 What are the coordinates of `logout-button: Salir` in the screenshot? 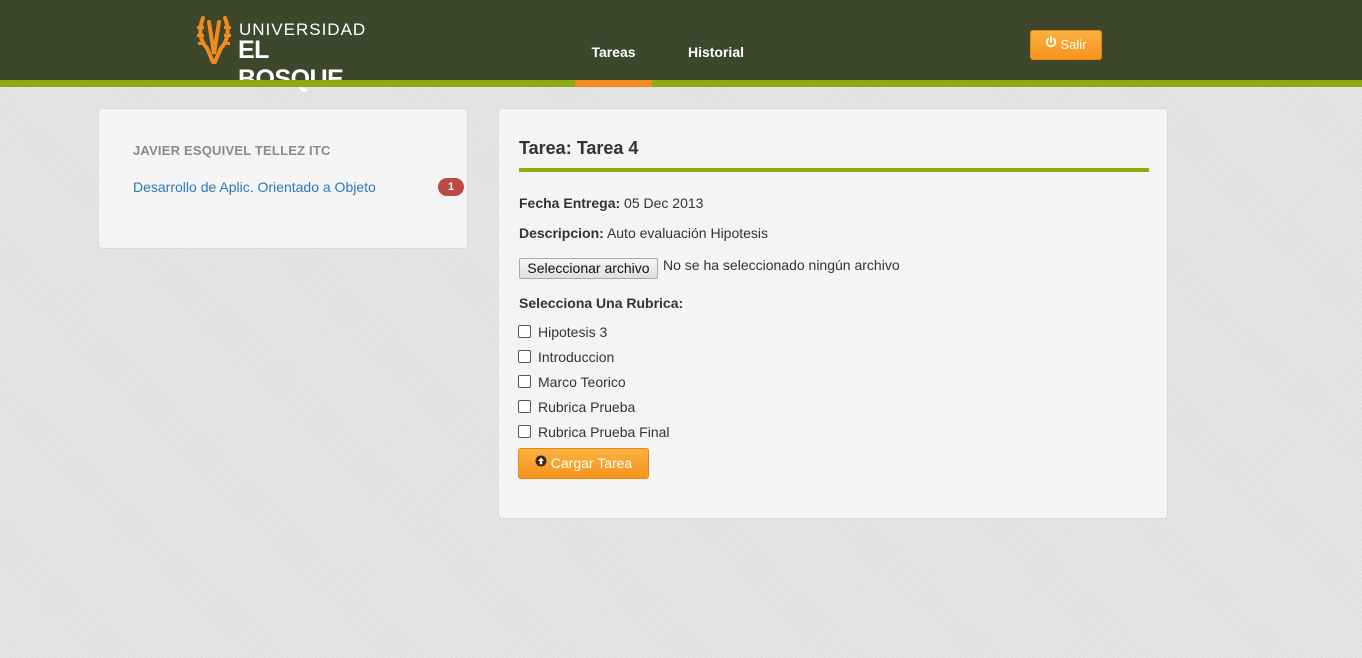 It's located at (1066, 45).